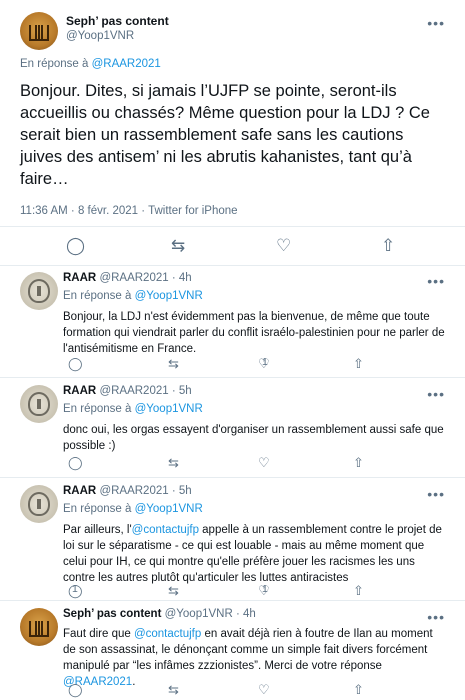 The height and width of the screenshot is (700, 465). I want to click on author-name: Seph’ pas content, so click(117, 21).